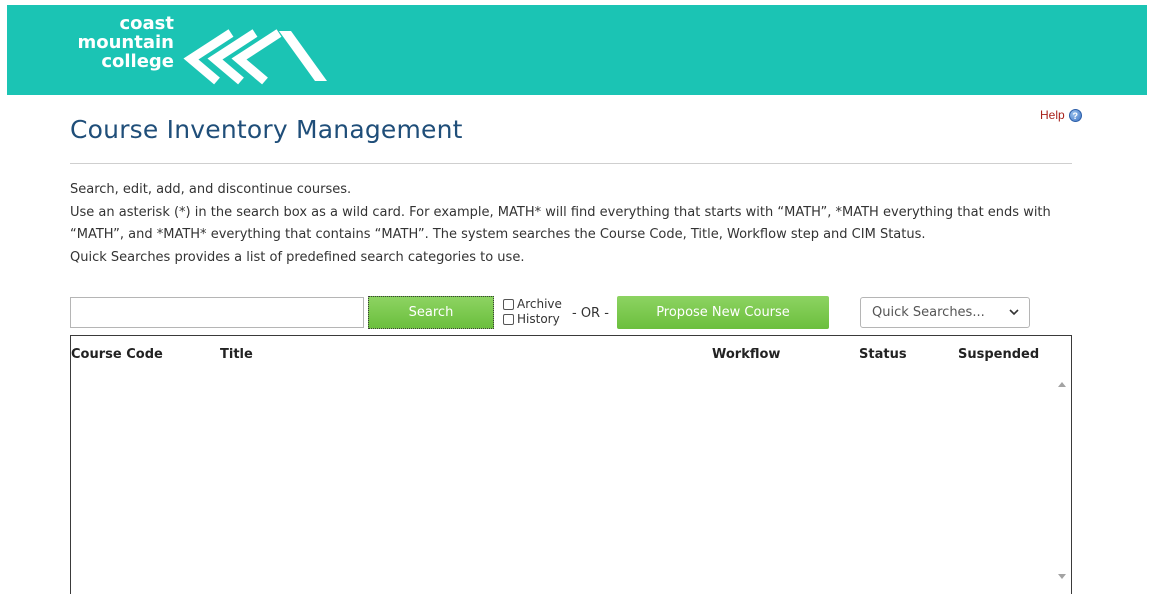  I want to click on search-input, so click(217, 312).